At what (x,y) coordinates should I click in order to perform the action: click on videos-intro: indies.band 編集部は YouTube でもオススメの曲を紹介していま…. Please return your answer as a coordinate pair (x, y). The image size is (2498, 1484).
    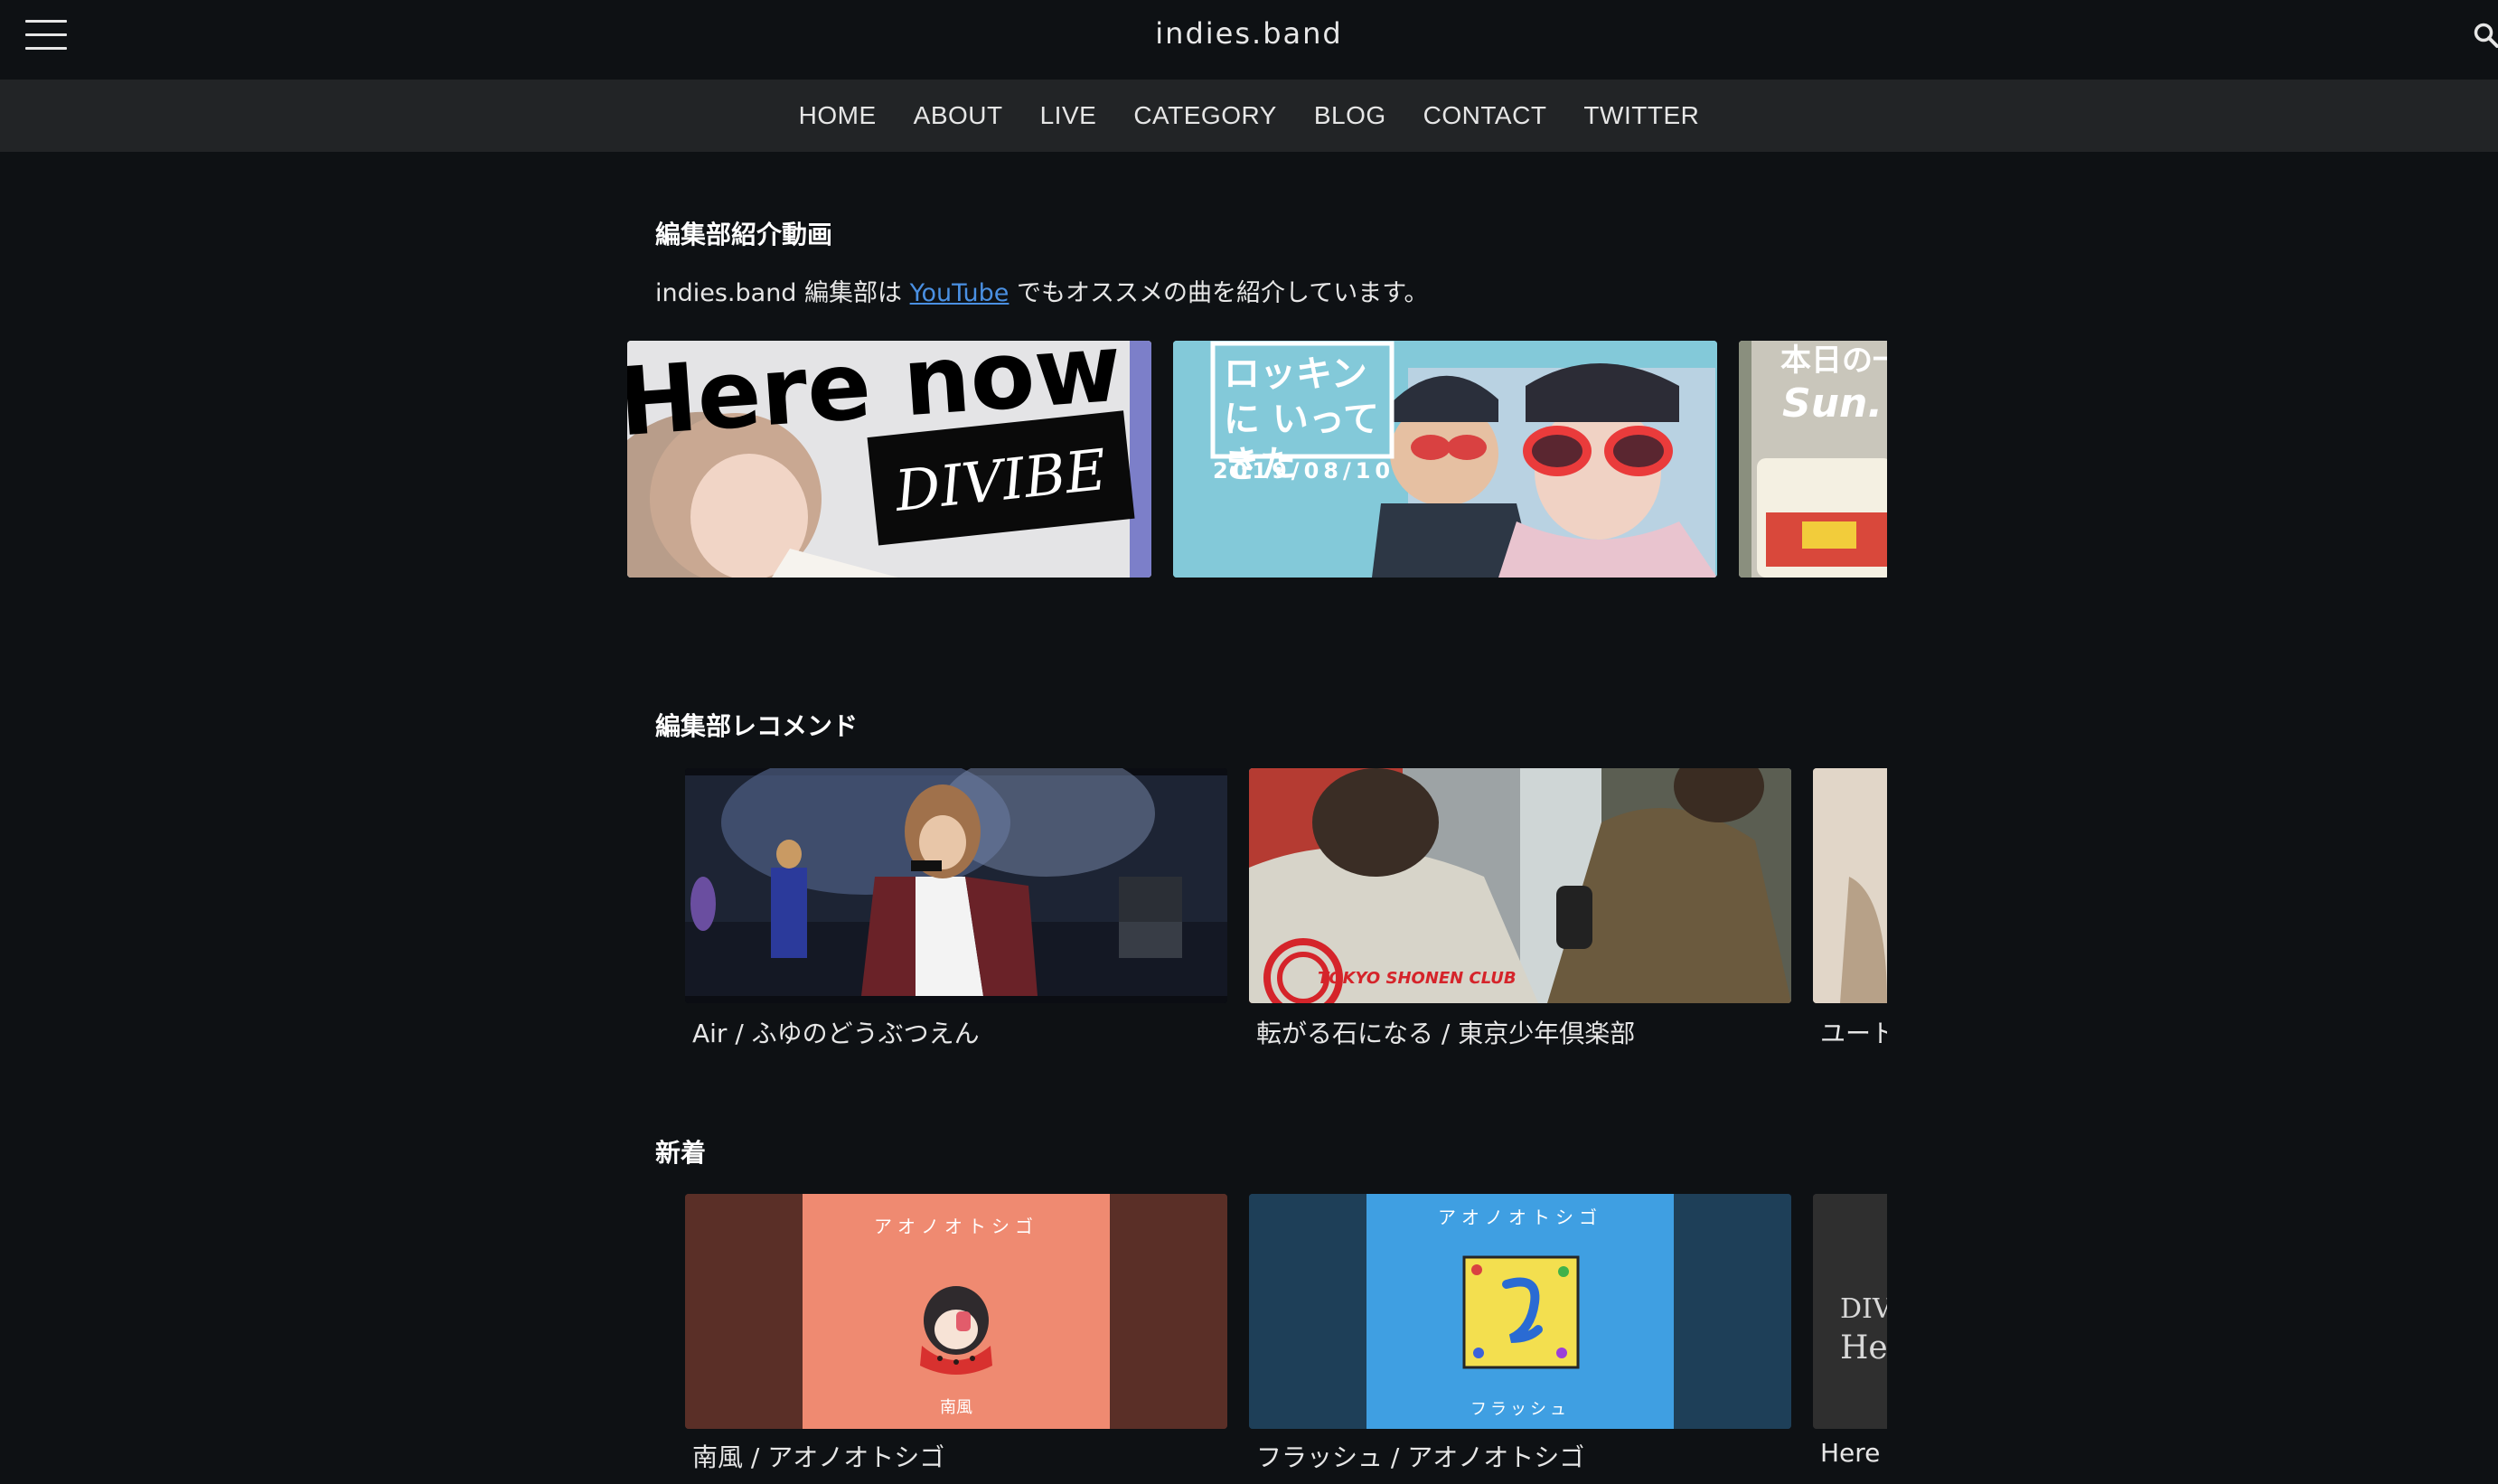
    Looking at the image, I should click on (1042, 290).